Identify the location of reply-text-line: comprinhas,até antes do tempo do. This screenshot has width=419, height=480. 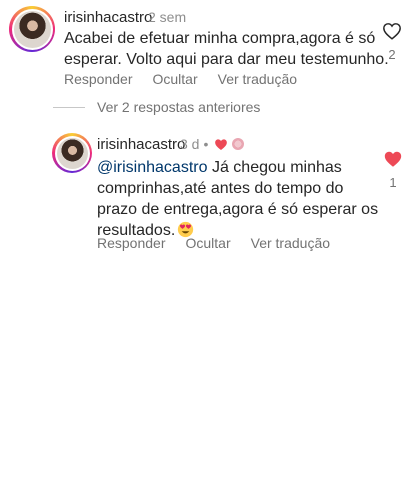
(220, 188).